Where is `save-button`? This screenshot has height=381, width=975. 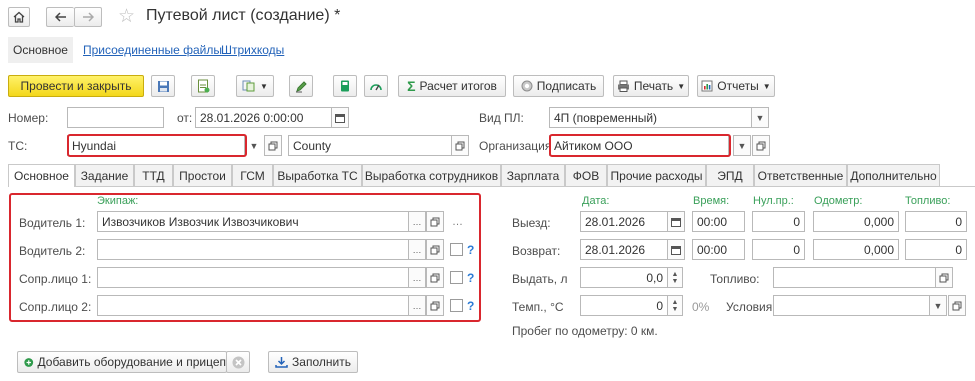 save-button is located at coordinates (163, 86).